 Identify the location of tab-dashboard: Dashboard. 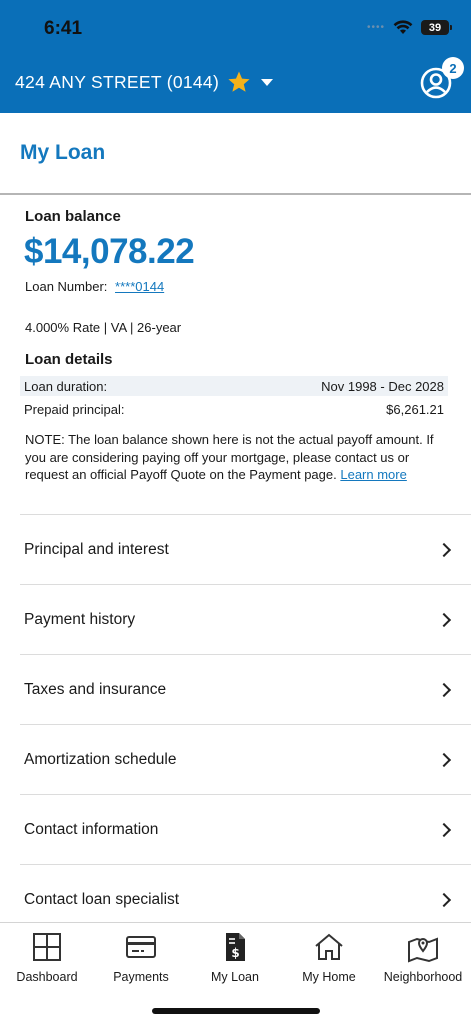
(47, 957).